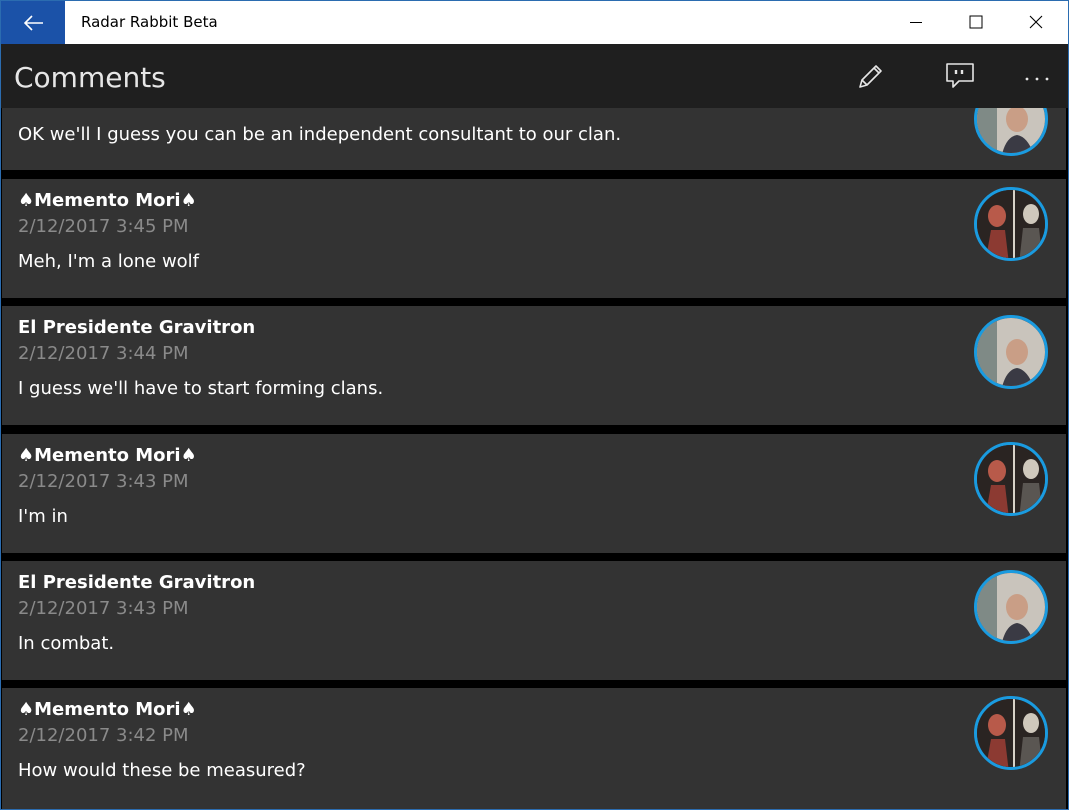  Describe the element at coordinates (66, 643) in the screenshot. I see `comment-message: In combat.` at that location.